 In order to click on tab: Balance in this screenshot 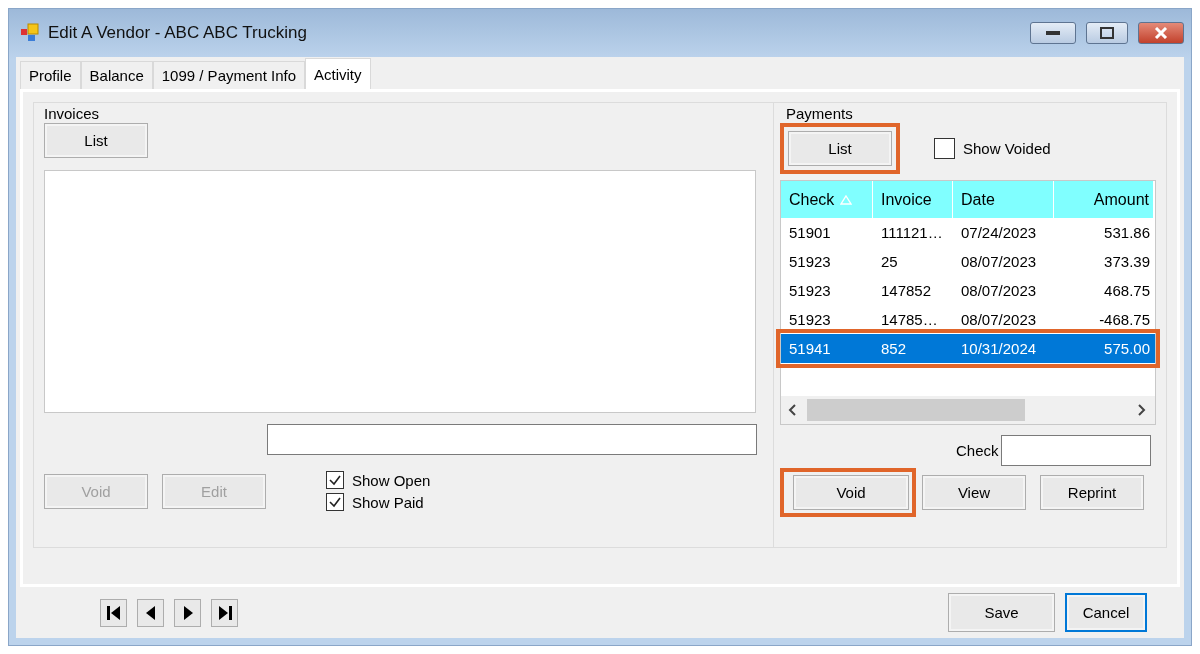, I will do `click(116, 75)`.